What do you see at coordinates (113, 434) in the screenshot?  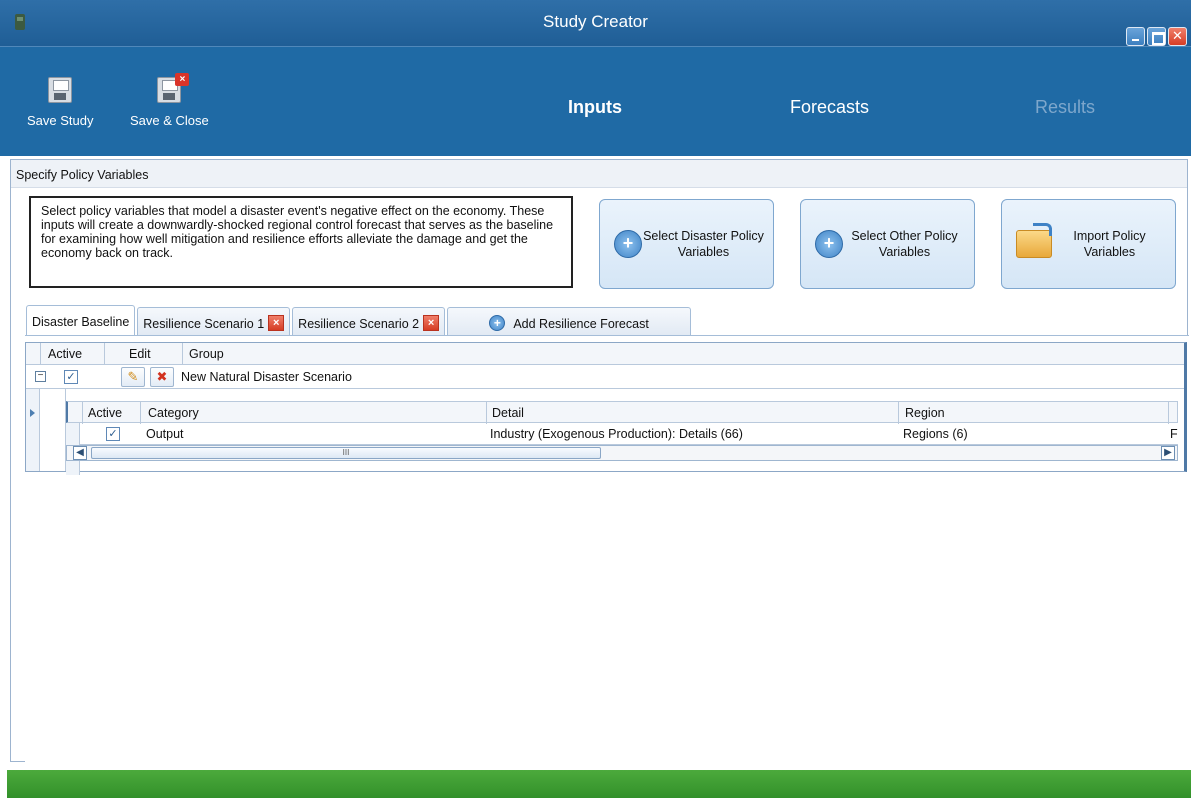 I see `detail-active-checkbox: ✓` at bounding box center [113, 434].